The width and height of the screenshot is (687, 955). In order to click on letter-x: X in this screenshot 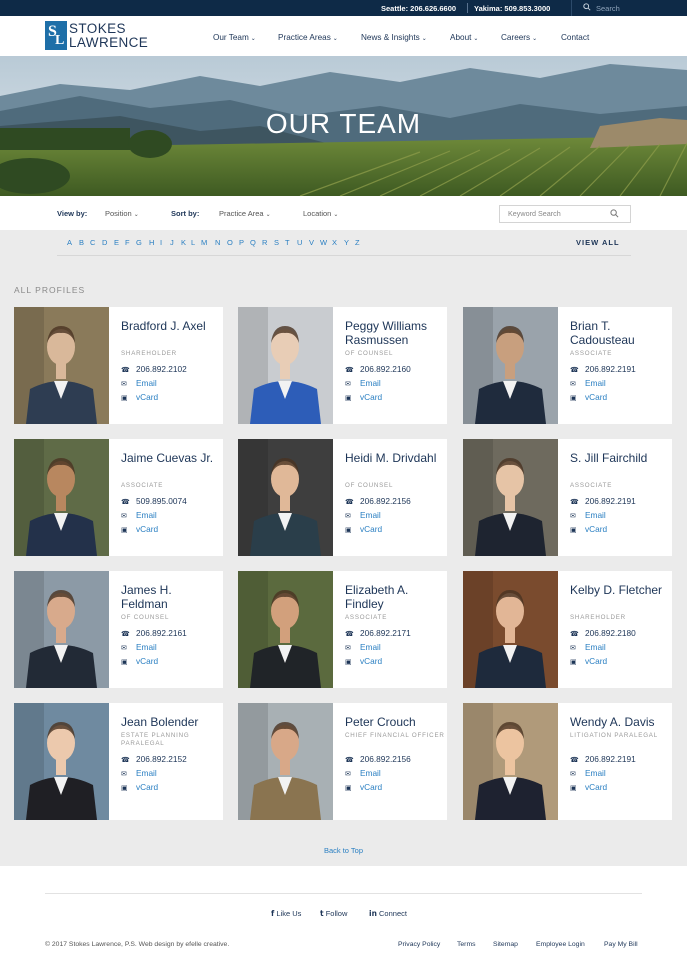, I will do `click(334, 242)`.